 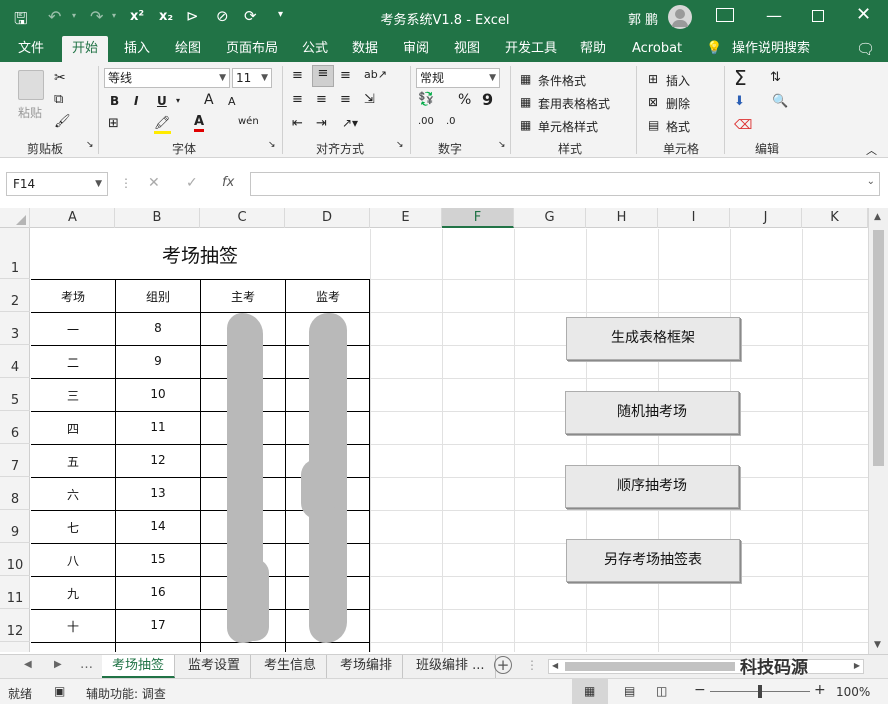 What do you see at coordinates (653, 125) in the screenshot?
I see `format-cells-icon: ▤` at bounding box center [653, 125].